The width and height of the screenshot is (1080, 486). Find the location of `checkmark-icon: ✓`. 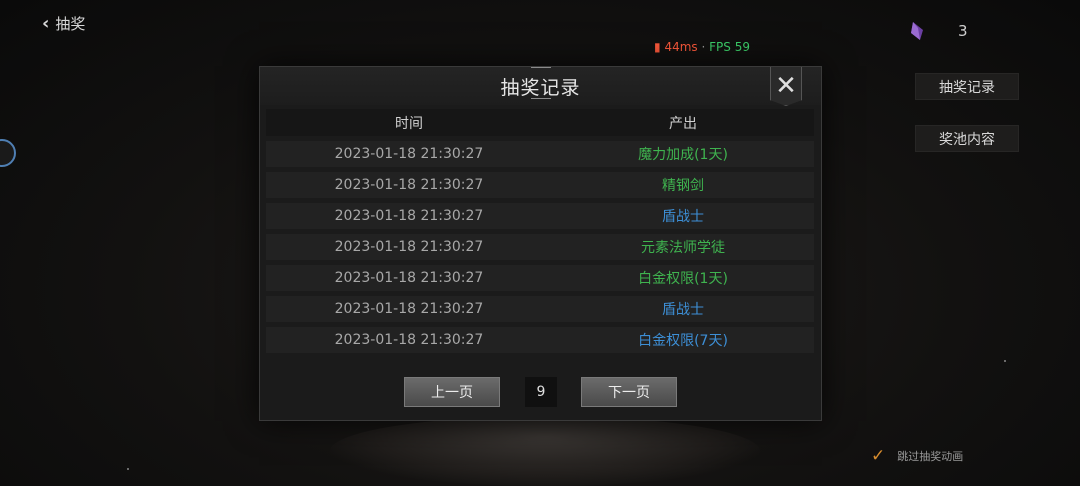

checkmark-icon: ✓ is located at coordinates (878, 456).